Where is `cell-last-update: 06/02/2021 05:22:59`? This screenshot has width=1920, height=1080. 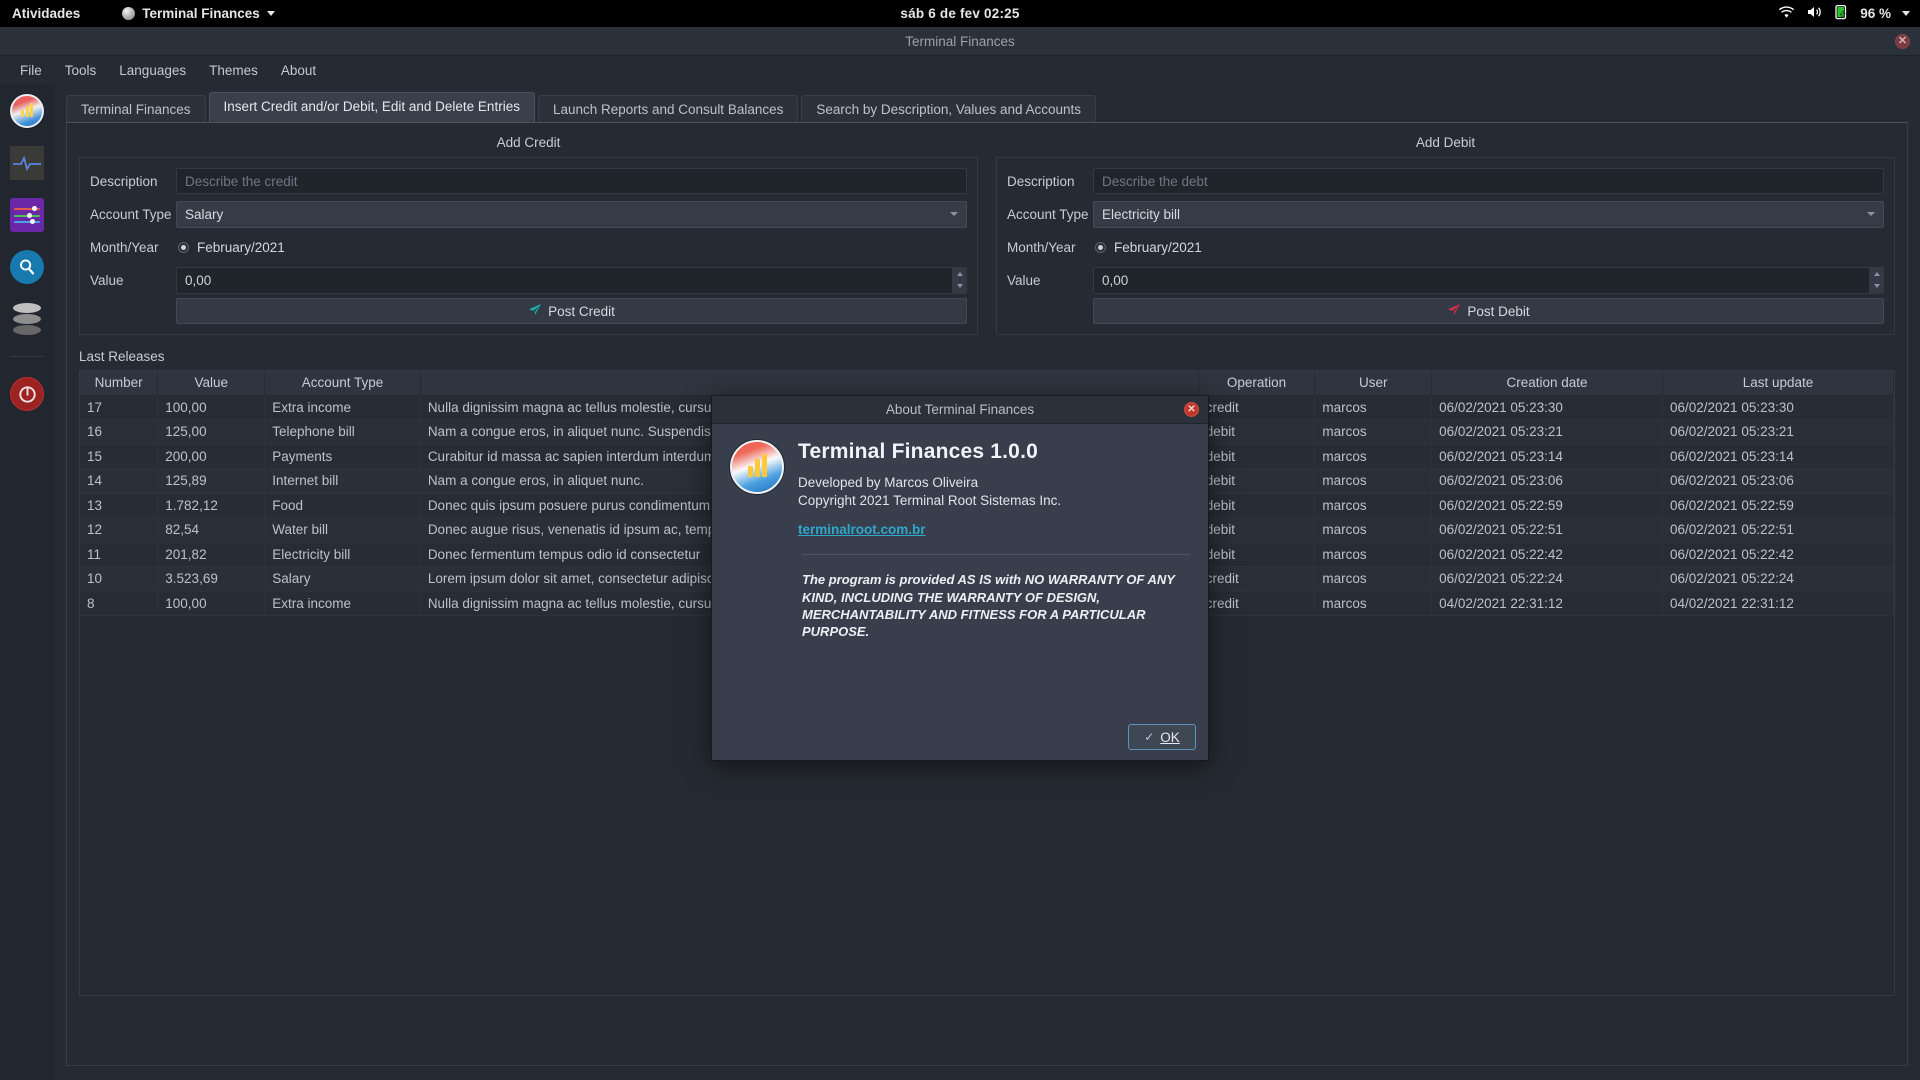
cell-last-update: 06/02/2021 05:22:59 is located at coordinates (1778, 505).